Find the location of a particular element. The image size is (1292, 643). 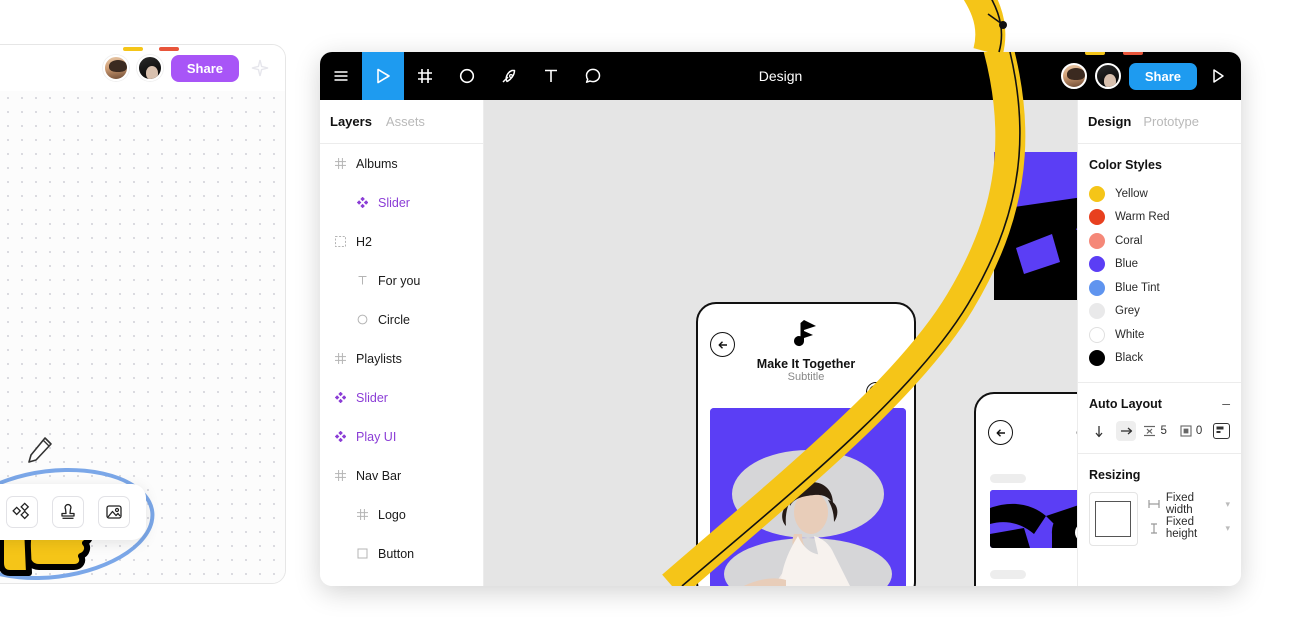

layer-row: Button is located at coordinates (401, 553).